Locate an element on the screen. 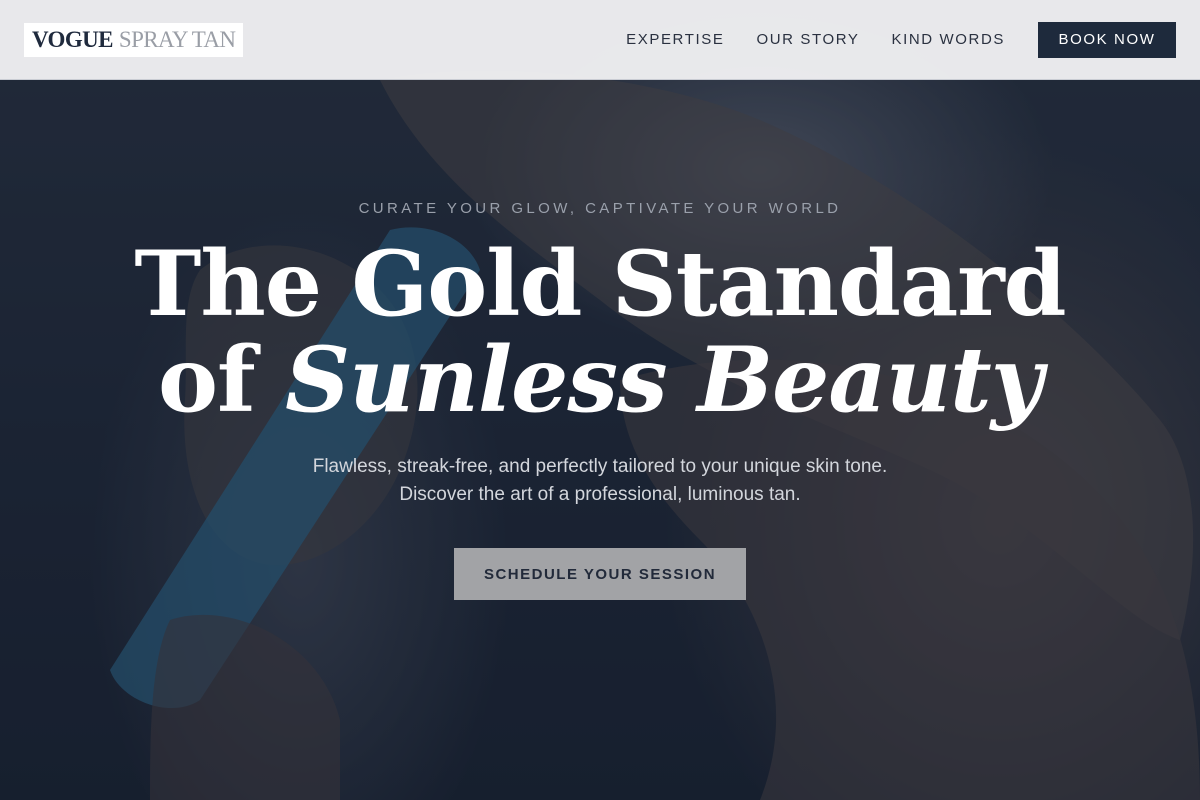  brand-name-secondary: SPRAY TAN is located at coordinates (177, 39).